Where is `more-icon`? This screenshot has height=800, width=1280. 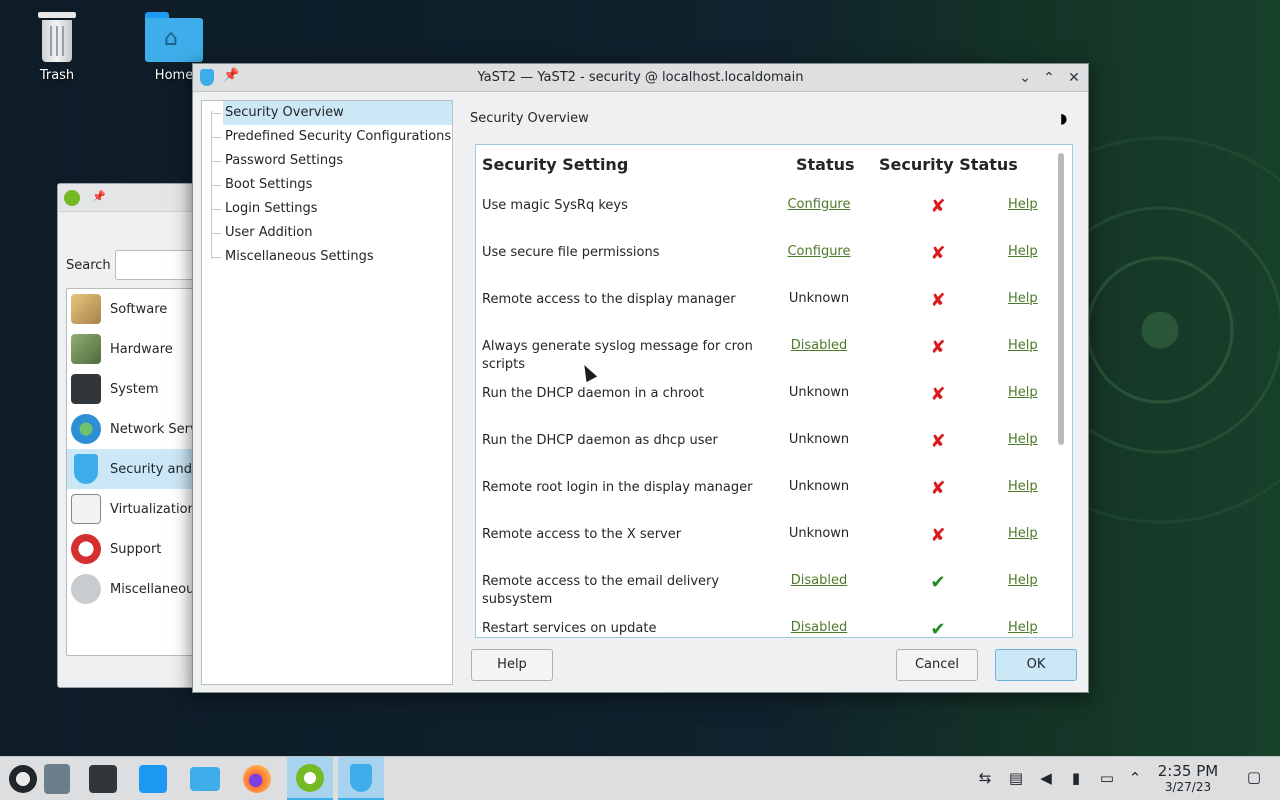 more-icon is located at coordinates (86, 589).